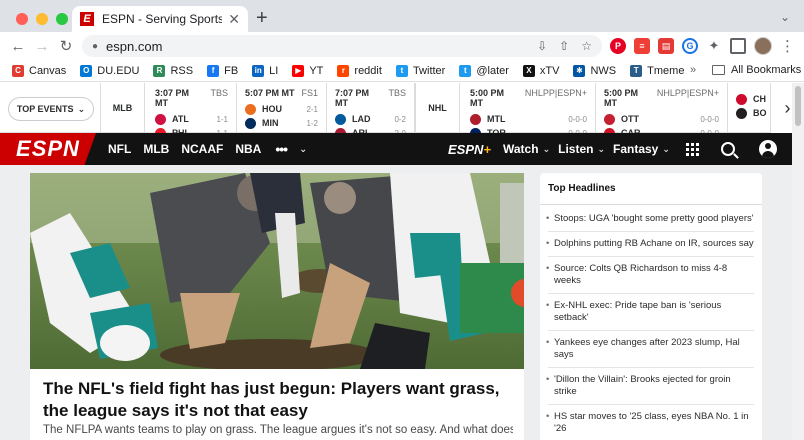  What do you see at coordinates (798, 261) in the screenshot?
I see `page-scrollbar` at bounding box center [798, 261].